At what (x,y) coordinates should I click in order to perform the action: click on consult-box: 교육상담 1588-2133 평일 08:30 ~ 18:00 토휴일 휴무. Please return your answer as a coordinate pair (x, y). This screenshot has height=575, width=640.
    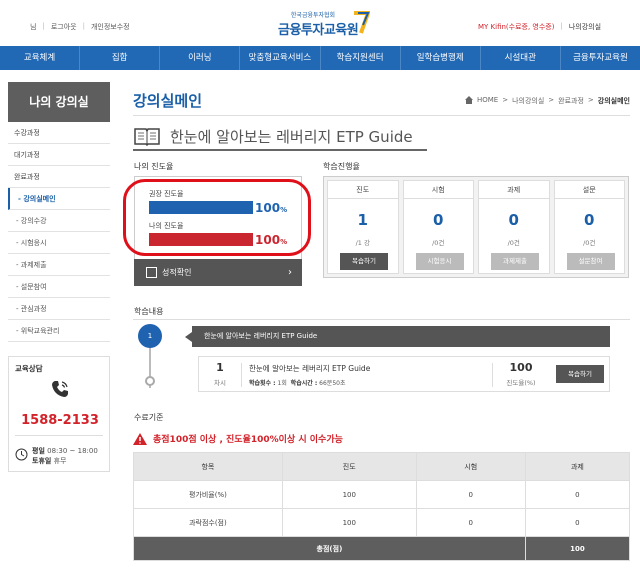
    Looking at the image, I should click on (59, 414).